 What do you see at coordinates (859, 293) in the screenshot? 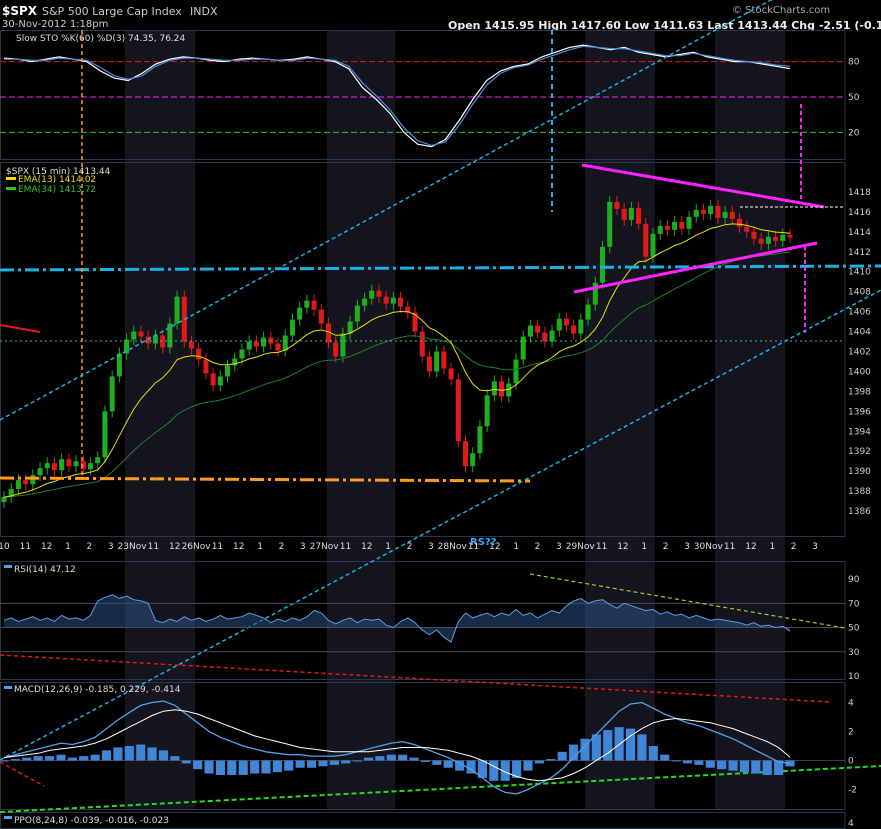
I see `price-ytick-5: 1408` at bounding box center [859, 293].